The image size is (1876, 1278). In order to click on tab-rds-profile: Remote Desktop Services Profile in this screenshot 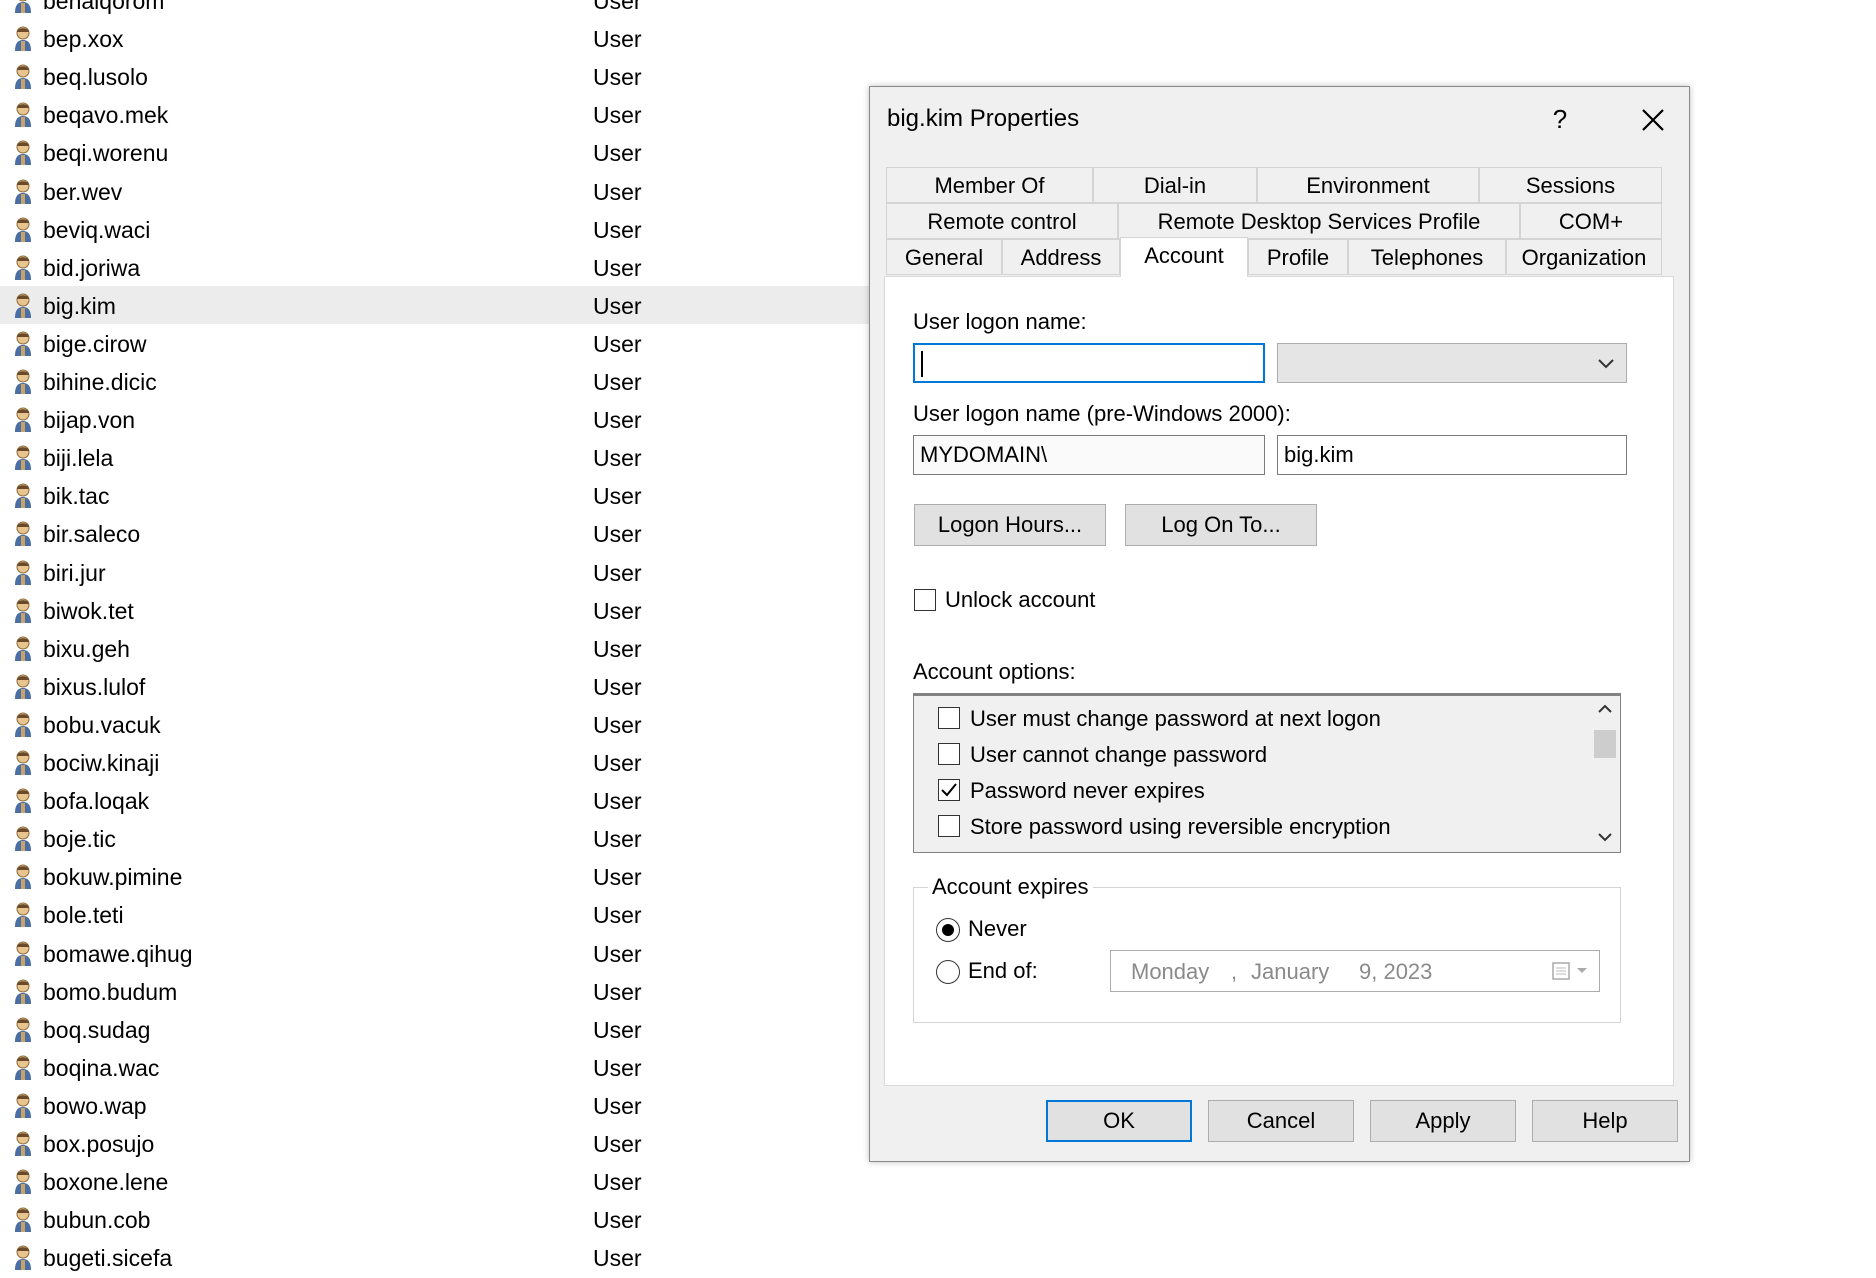, I will do `click(1319, 221)`.